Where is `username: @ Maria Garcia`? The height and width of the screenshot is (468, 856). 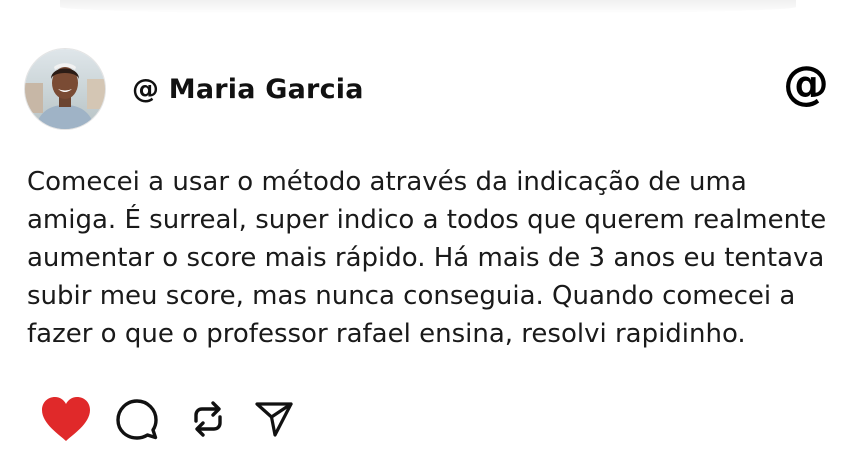 username: @ Maria Garcia is located at coordinates (248, 89).